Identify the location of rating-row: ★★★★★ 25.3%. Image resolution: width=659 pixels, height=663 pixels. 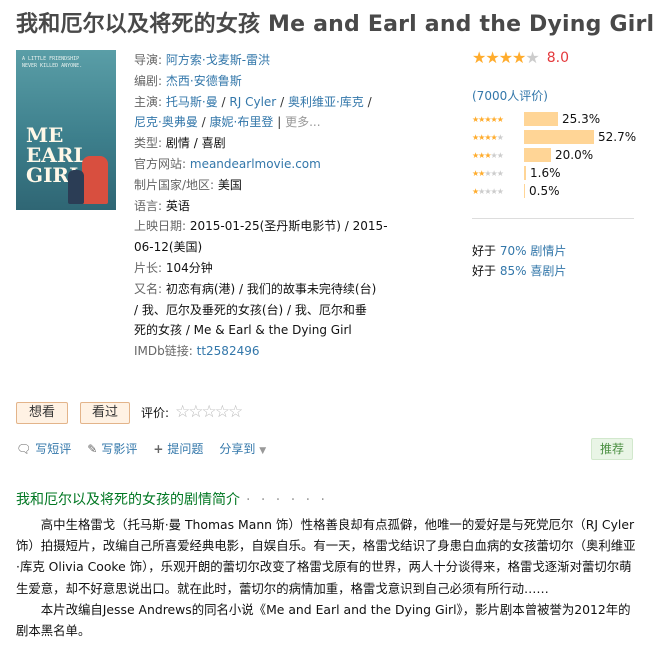
(557, 119).